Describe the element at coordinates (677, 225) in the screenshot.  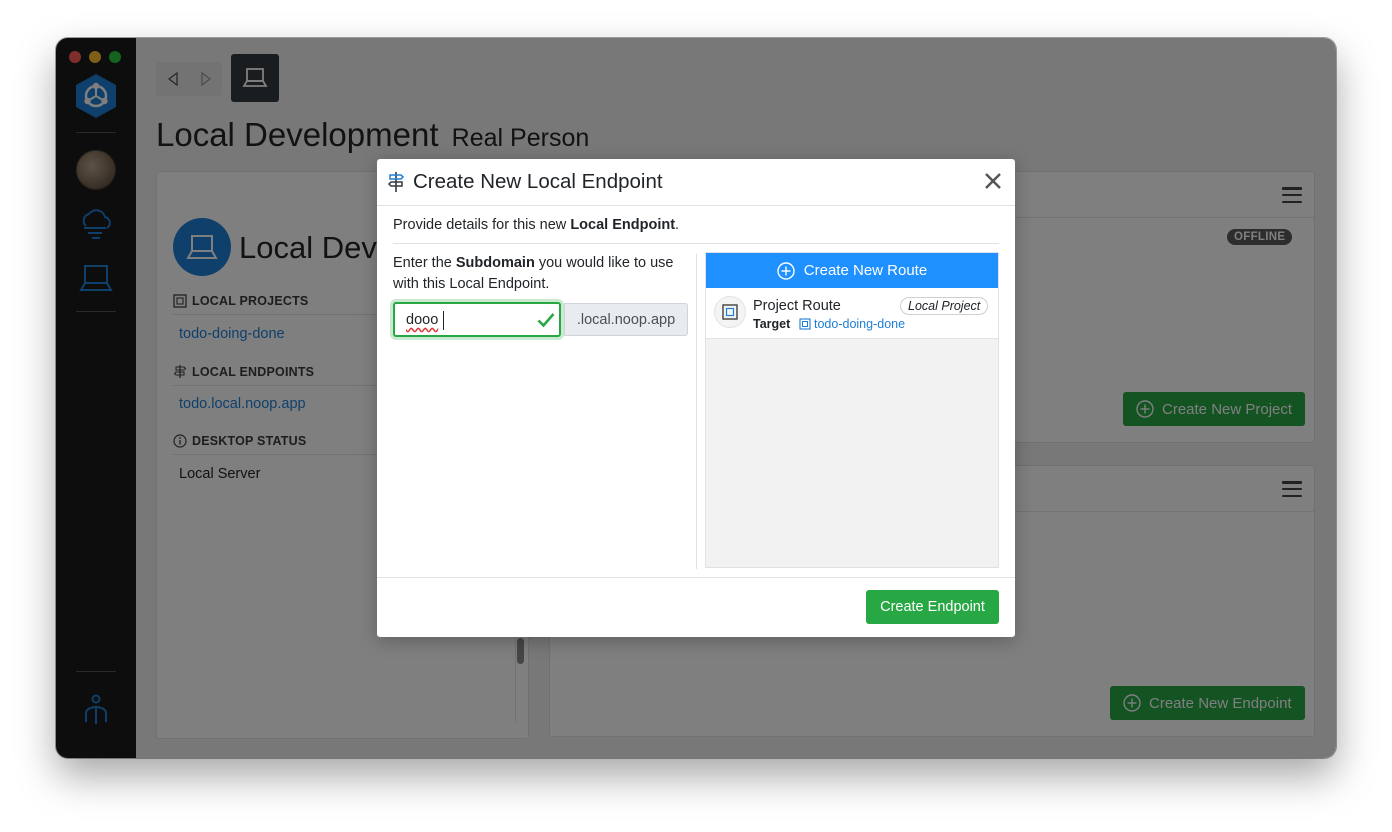
I see `desc-suffix: .` at that location.